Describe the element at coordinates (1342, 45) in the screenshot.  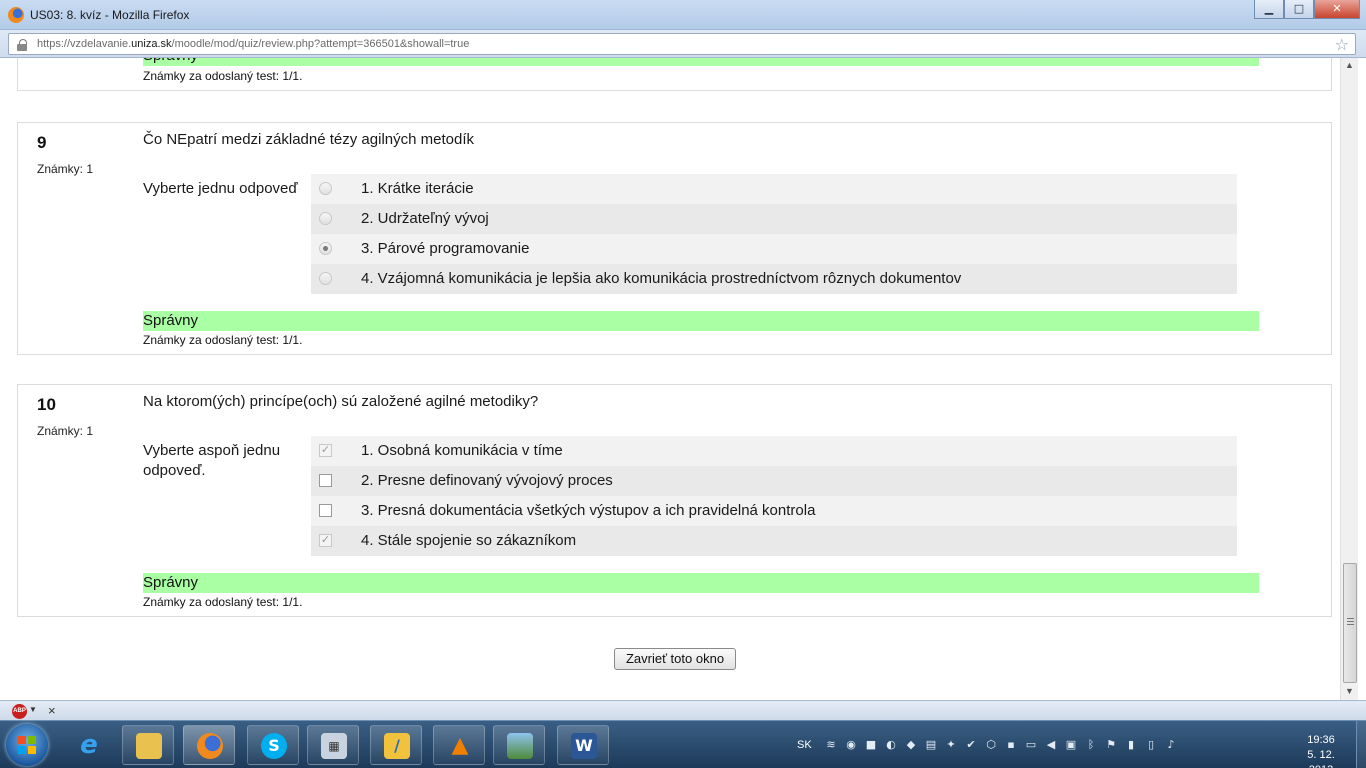
I see `bookmark-star-icon: ☆` at that location.